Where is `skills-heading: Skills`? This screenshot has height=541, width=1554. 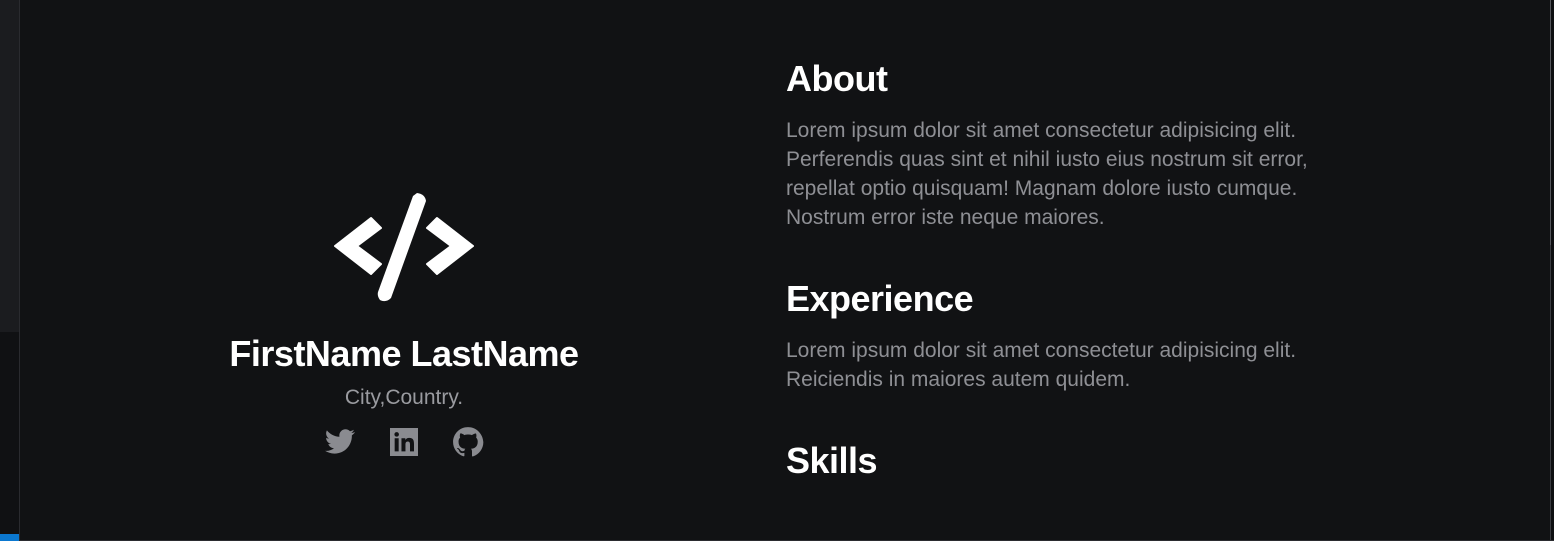
skills-heading: Skills is located at coordinates (832, 460).